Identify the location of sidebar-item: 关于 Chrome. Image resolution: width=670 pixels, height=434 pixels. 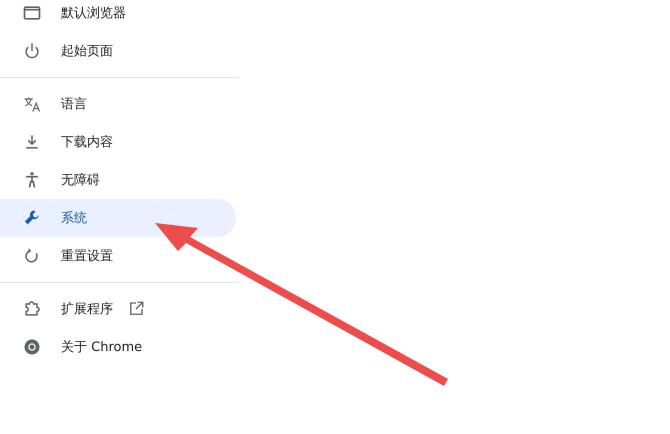
(118, 347).